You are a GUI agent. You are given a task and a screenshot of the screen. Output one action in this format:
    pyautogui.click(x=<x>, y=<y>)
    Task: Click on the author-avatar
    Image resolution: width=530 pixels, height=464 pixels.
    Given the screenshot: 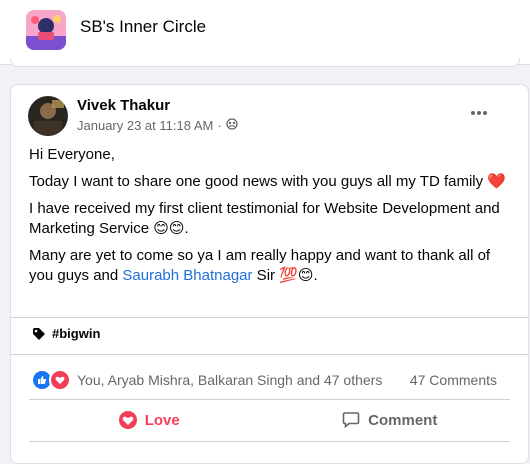 What is the action you would take?
    pyautogui.click(x=48, y=116)
    